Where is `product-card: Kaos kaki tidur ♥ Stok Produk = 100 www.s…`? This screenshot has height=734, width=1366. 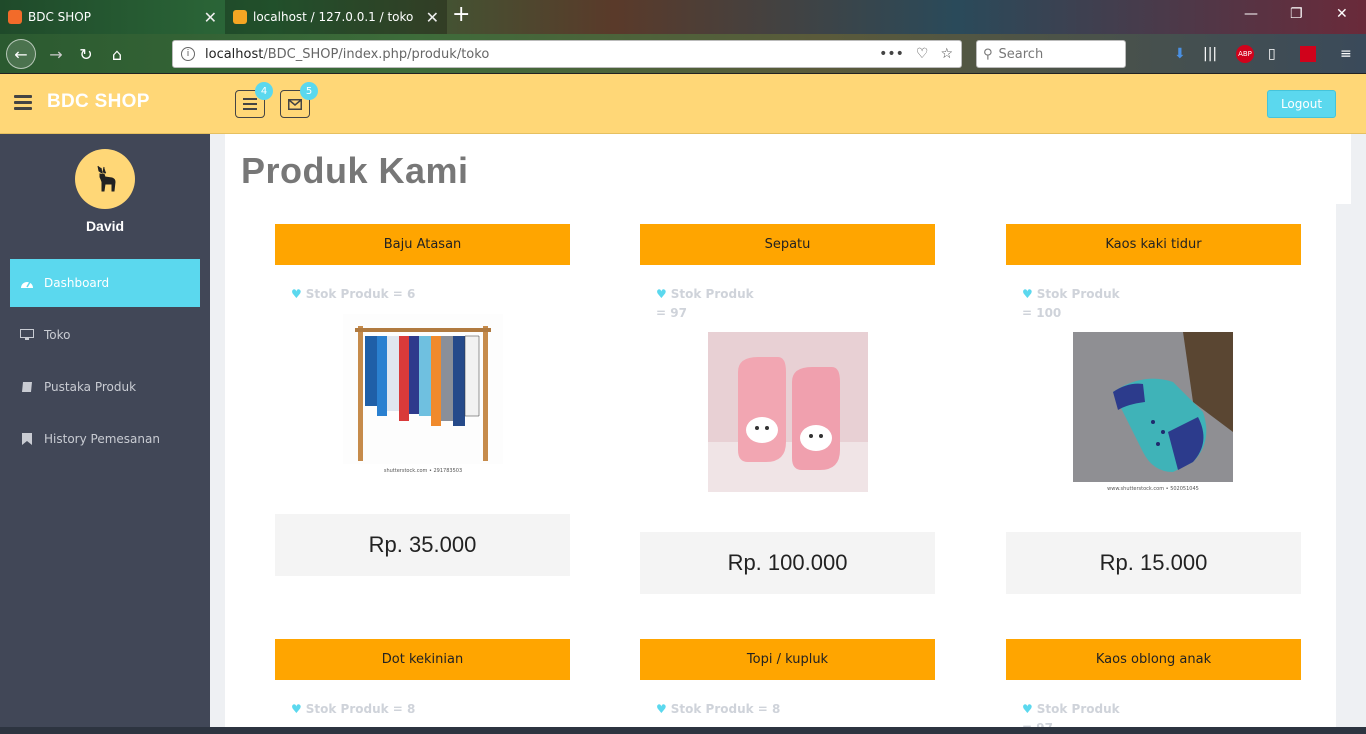
product-card: Kaos kaki tidur ♥ Stok Produk = 100 www.s… is located at coordinates (1153, 409).